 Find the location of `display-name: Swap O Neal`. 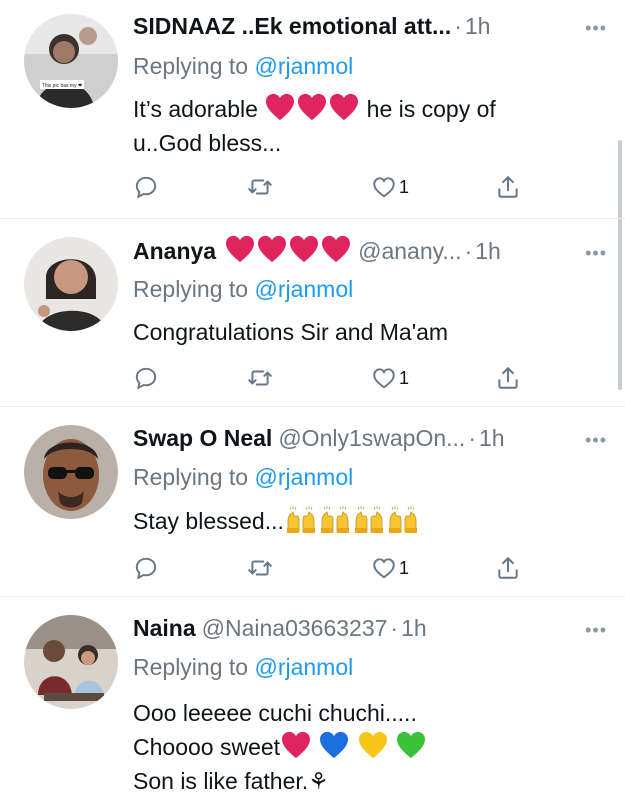

display-name: Swap O Neal is located at coordinates (202, 438).